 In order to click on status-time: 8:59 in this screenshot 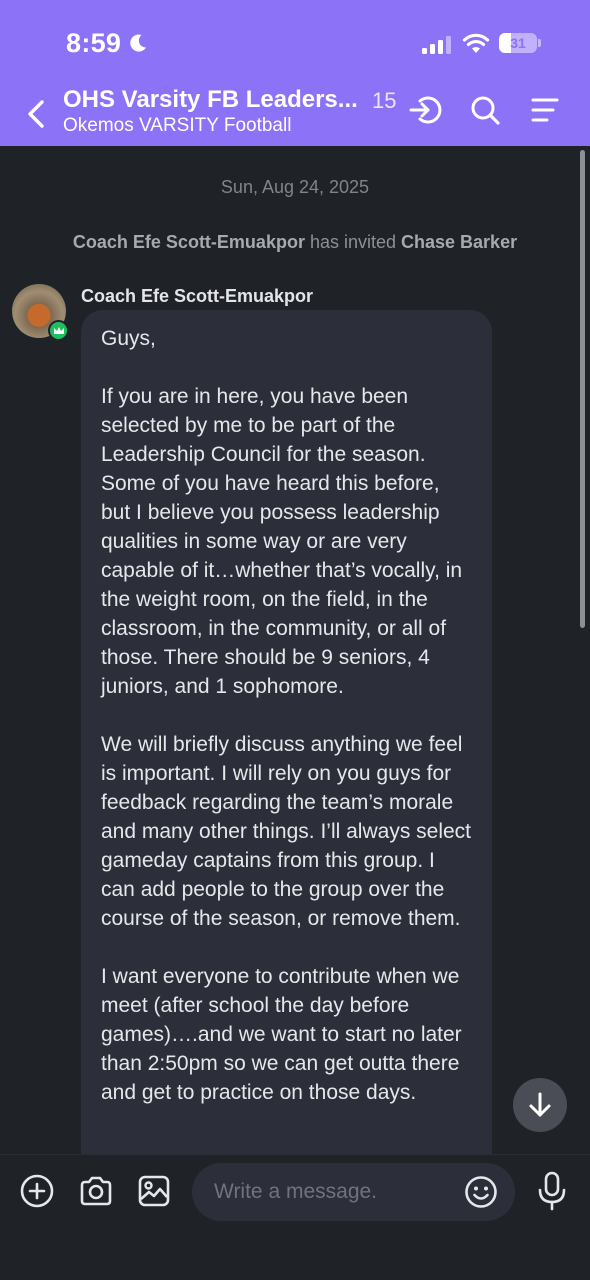, I will do `click(94, 43)`.